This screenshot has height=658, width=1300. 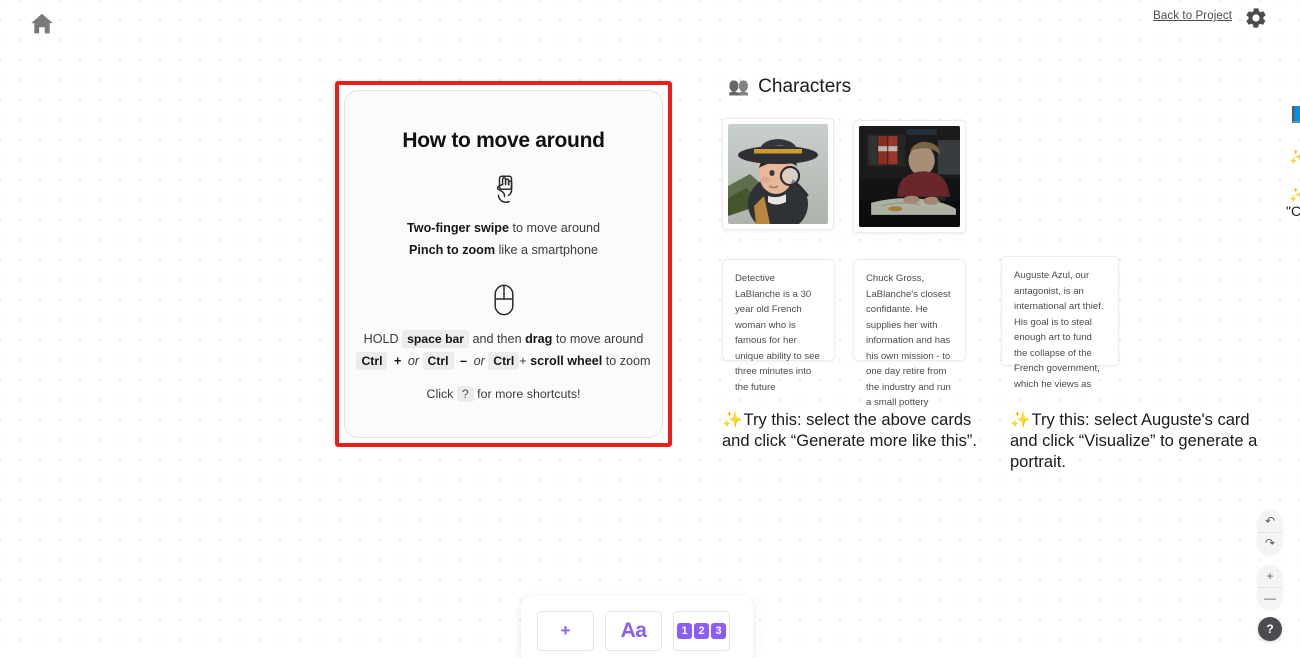 I want to click on trackpad-zoom-hint: Pinch to zoom like a smartphone, so click(x=503, y=250).